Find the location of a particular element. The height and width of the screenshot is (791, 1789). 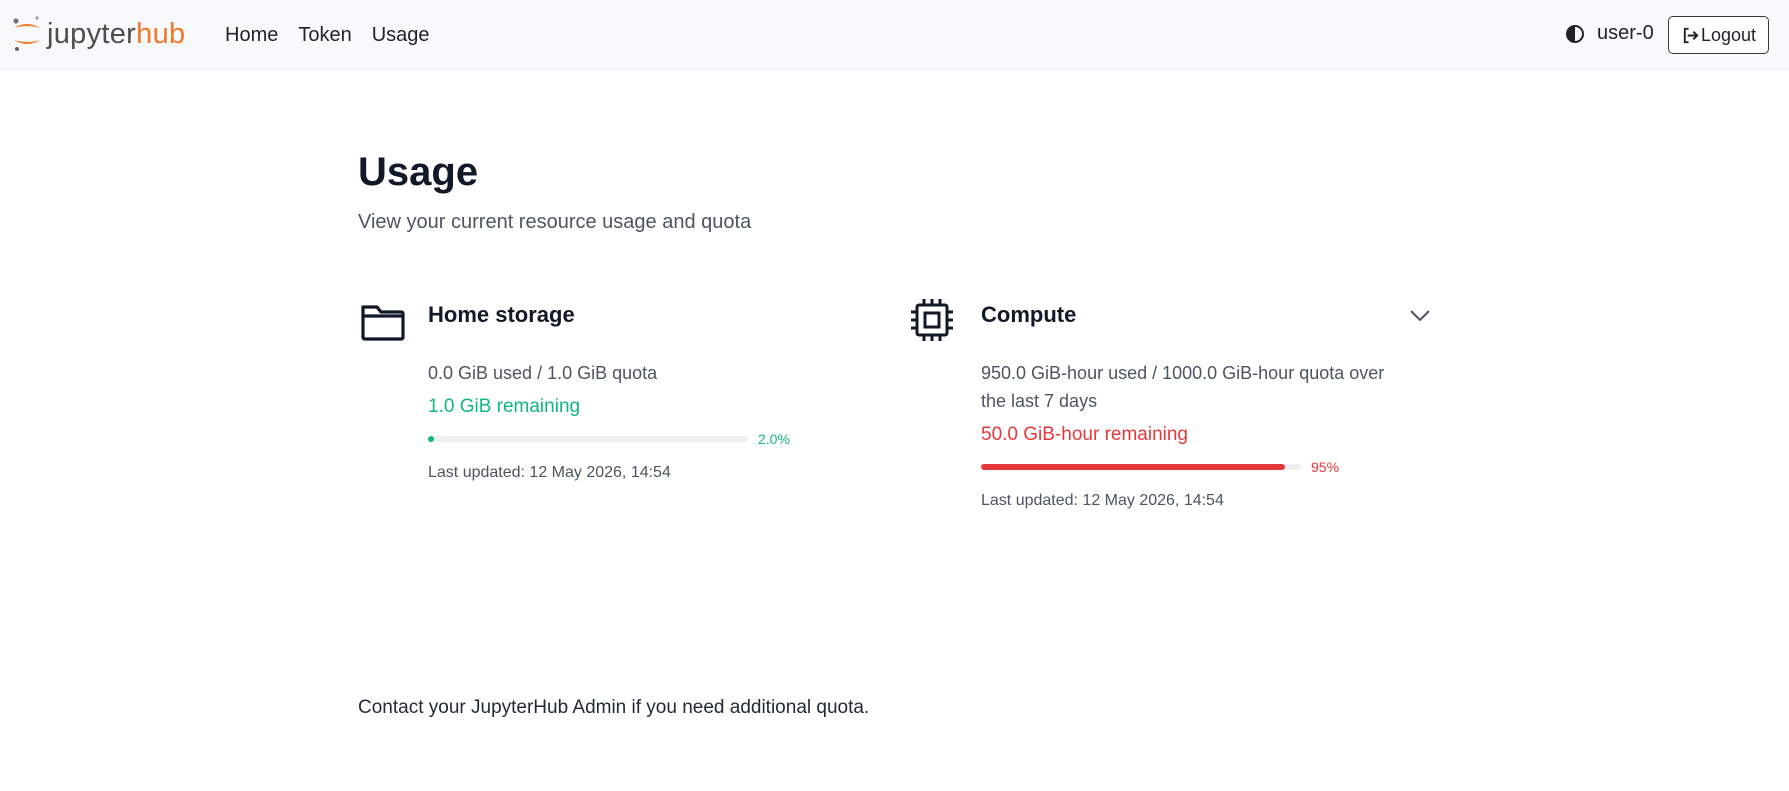

contrast-icon is located at coordinates (1575, 34).